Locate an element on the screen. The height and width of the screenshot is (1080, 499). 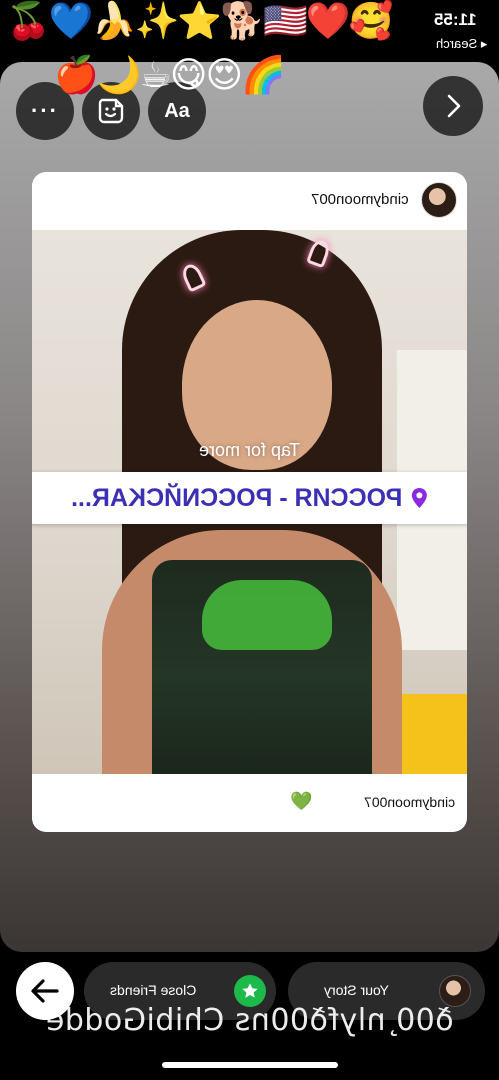
post-footer: 💚😋 cindymoon007 is located at coordinates (249, 803).